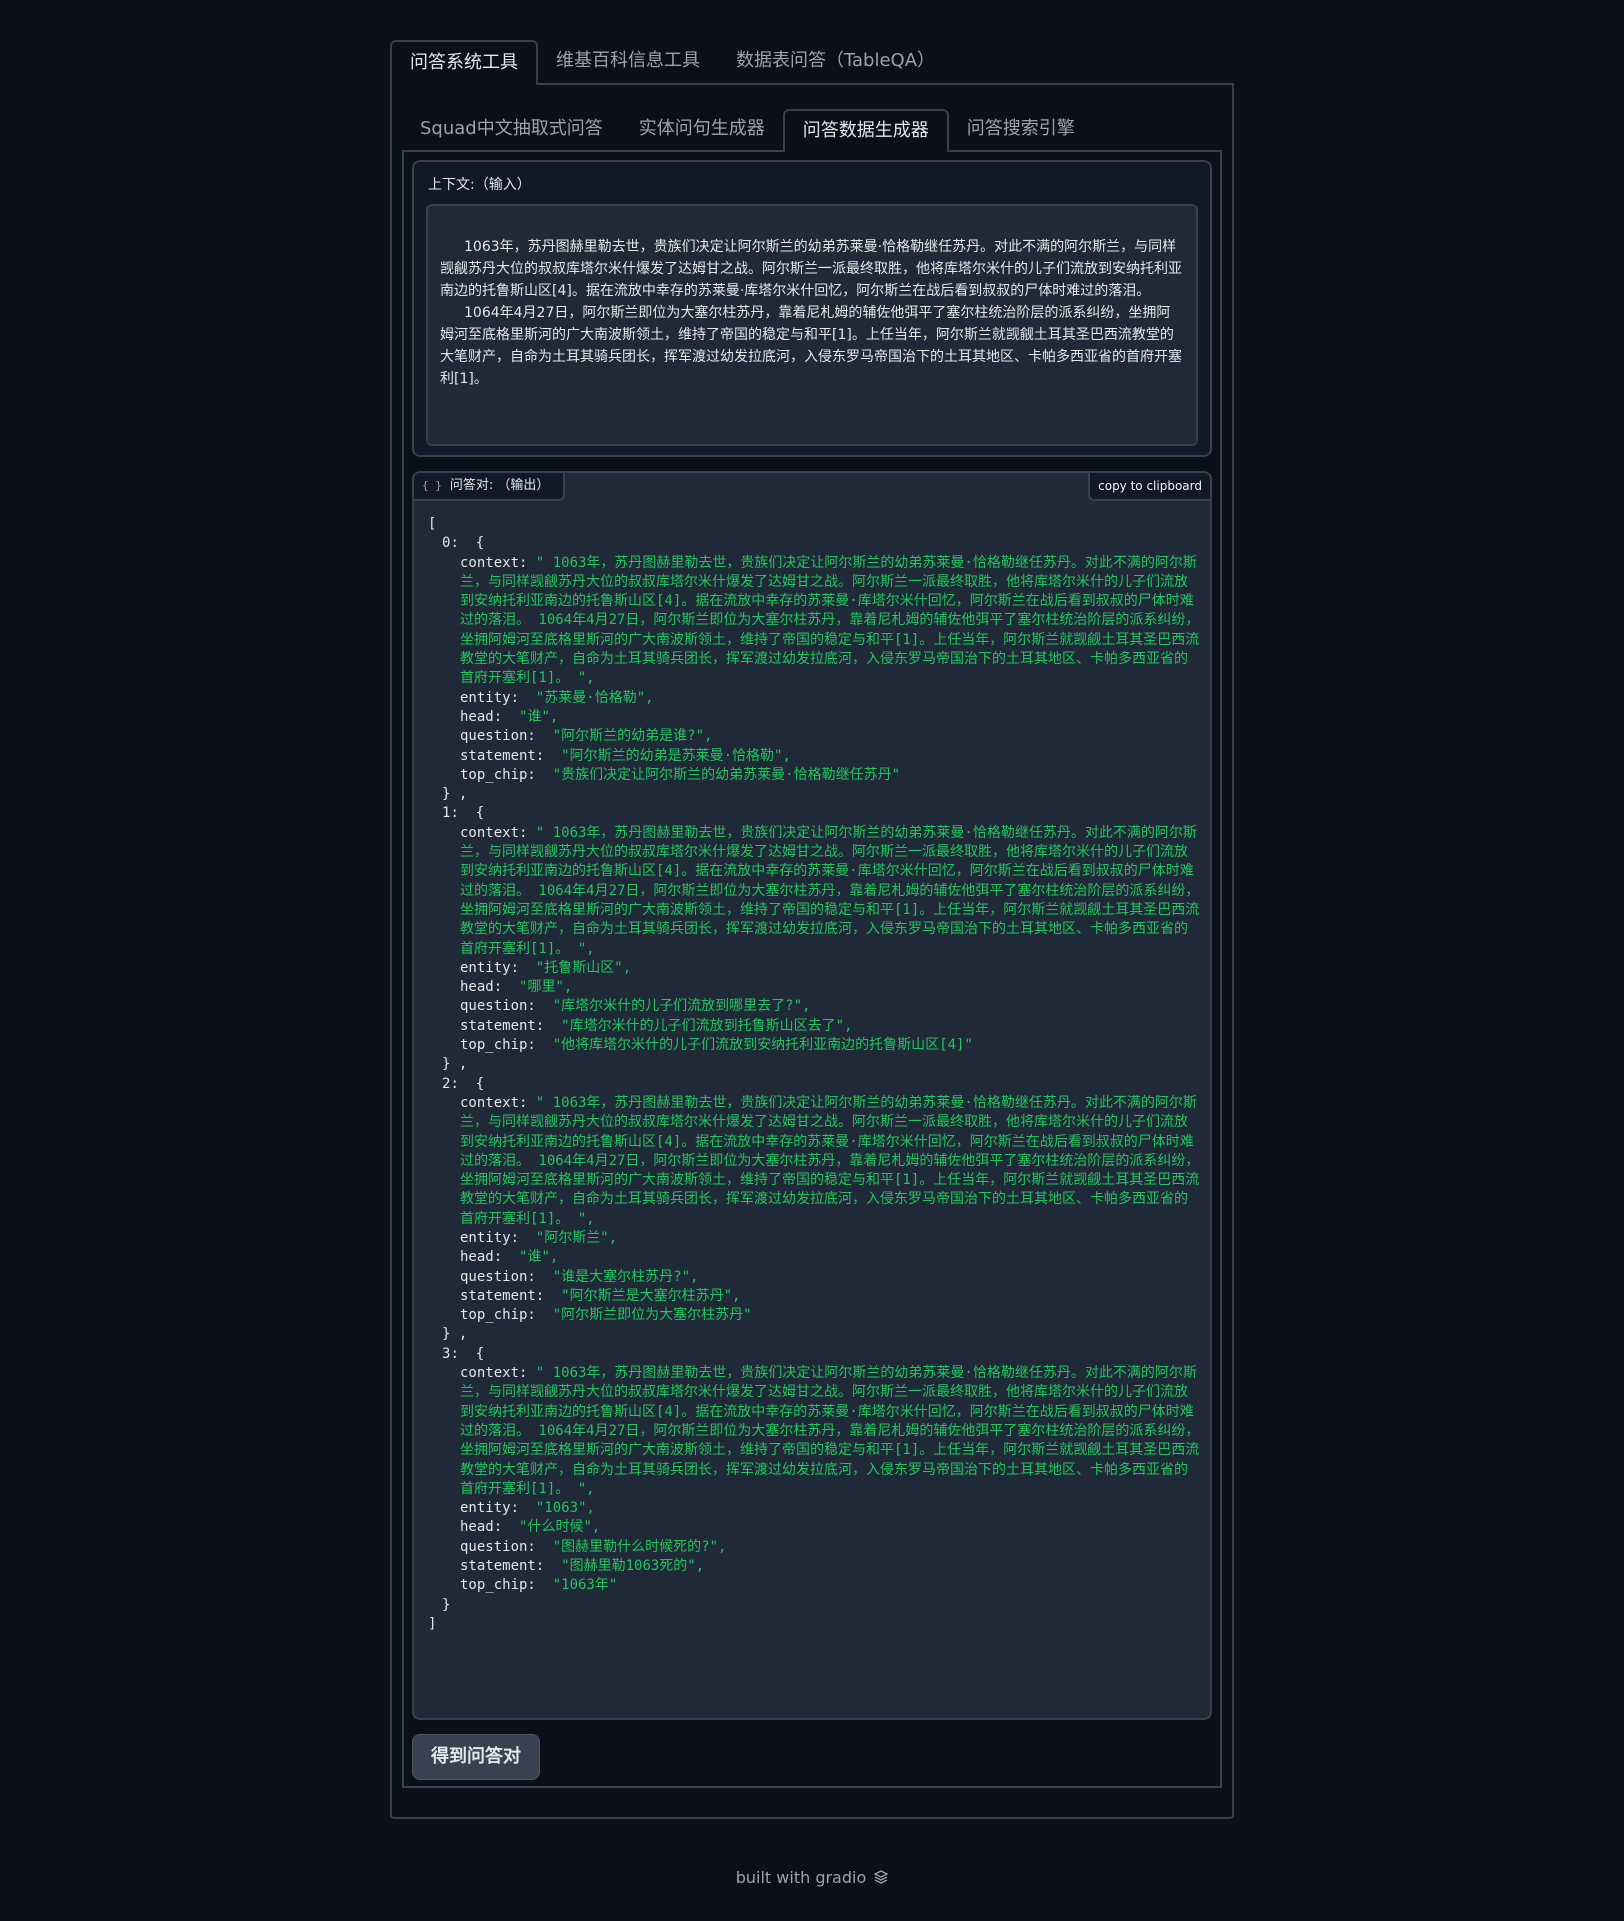 This screenshot has height=1921, width=1624. What do you see at coordinates (560, 1527) in the screenshot?
I see `json-head-value: "什么时候",` at bounding box center [560, 1527].